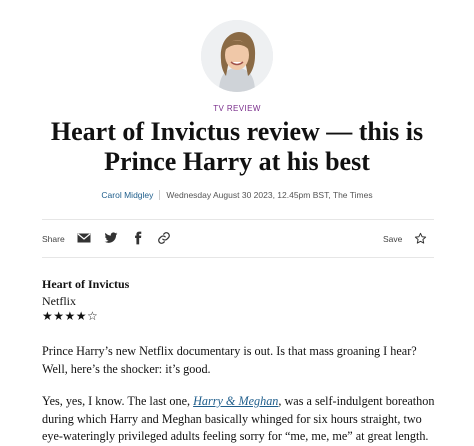 This screenshot has width=474, height=446. Describe the element at coordinates (164, 238) in the screenshot. I see `link-icon` at that location.